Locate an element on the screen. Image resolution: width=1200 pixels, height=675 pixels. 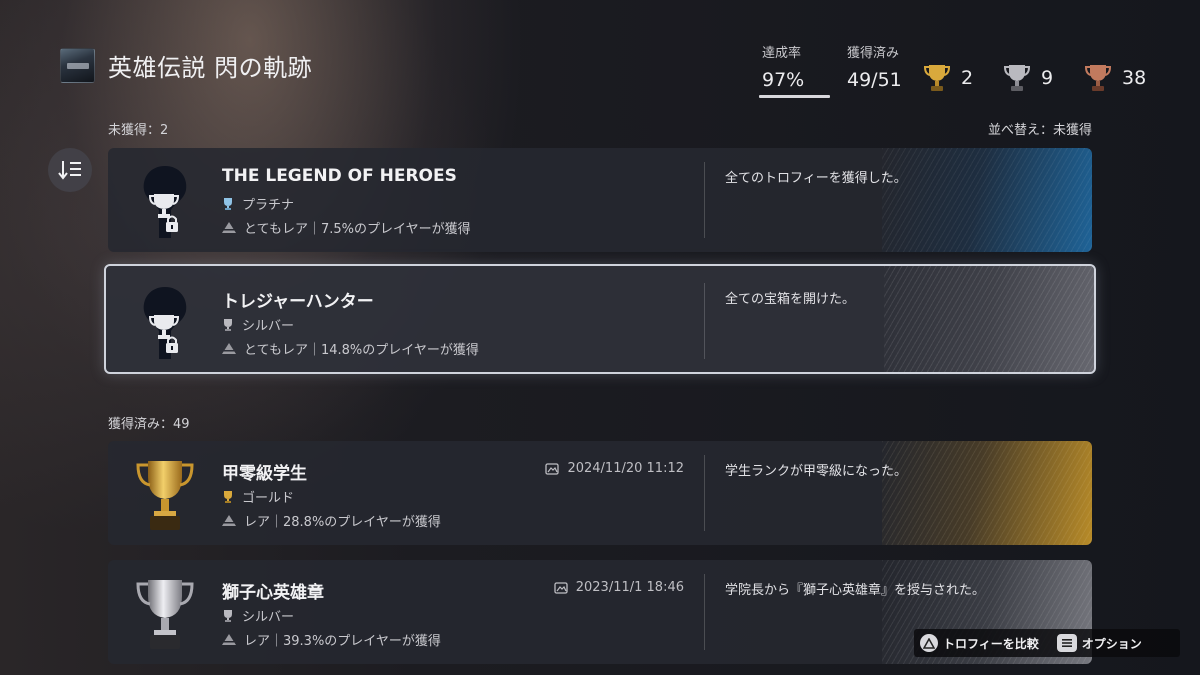
platinum-trophy-icon is located at coordinates (228, 203).